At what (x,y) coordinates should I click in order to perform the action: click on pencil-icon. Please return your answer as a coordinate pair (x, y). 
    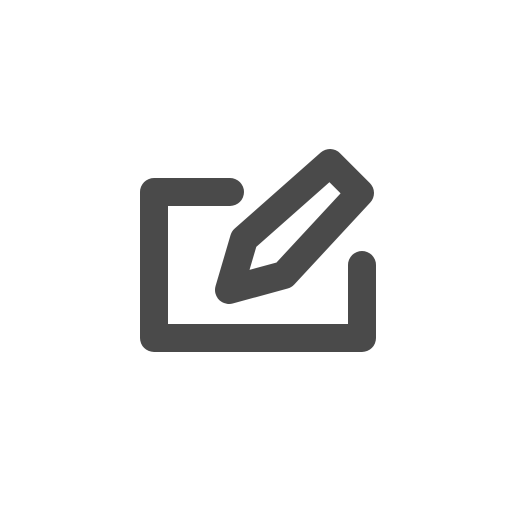
    Looking at the image, I should click on (294, 226).